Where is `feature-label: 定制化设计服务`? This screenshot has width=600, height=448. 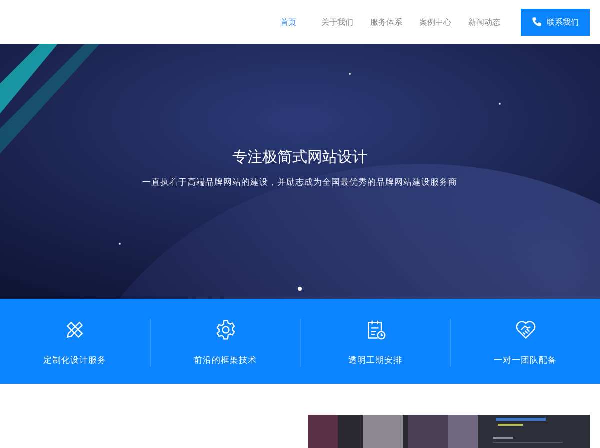
feature-label: 定制化设计服务 is located at coordinates (75, 361).